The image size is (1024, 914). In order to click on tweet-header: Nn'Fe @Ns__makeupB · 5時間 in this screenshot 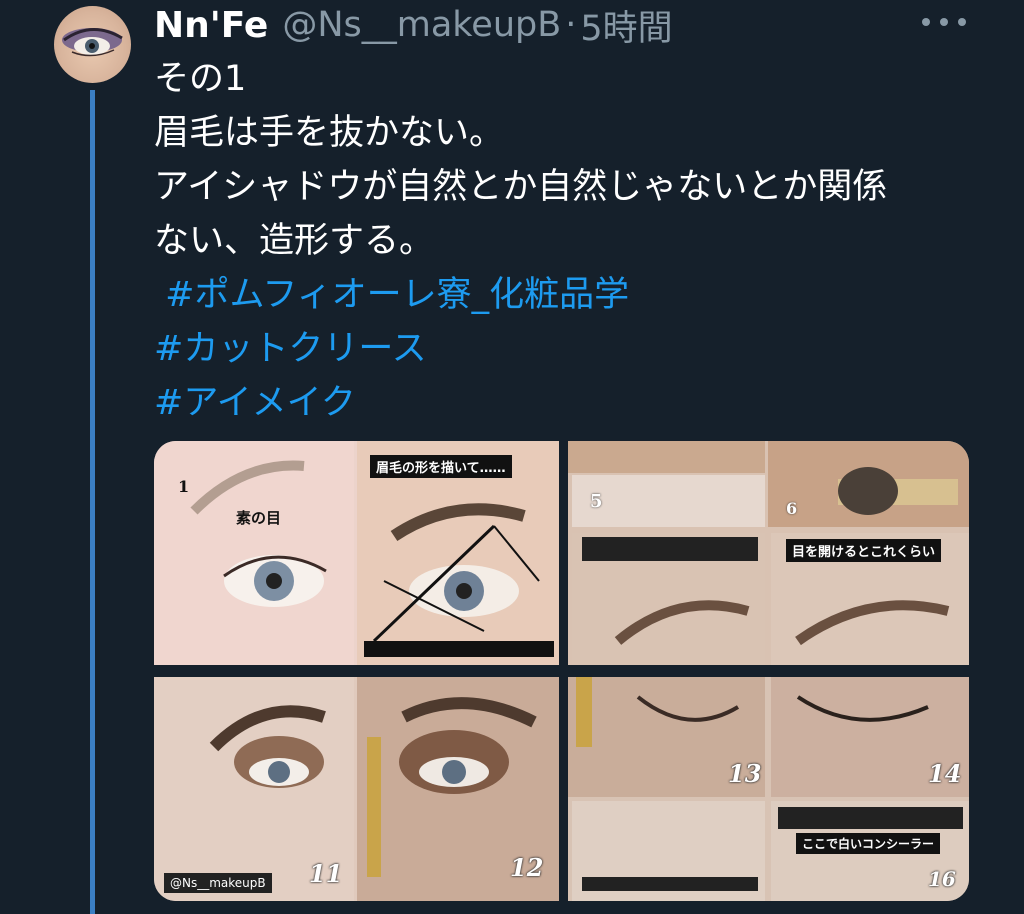, I will do `click(413, 25)`.